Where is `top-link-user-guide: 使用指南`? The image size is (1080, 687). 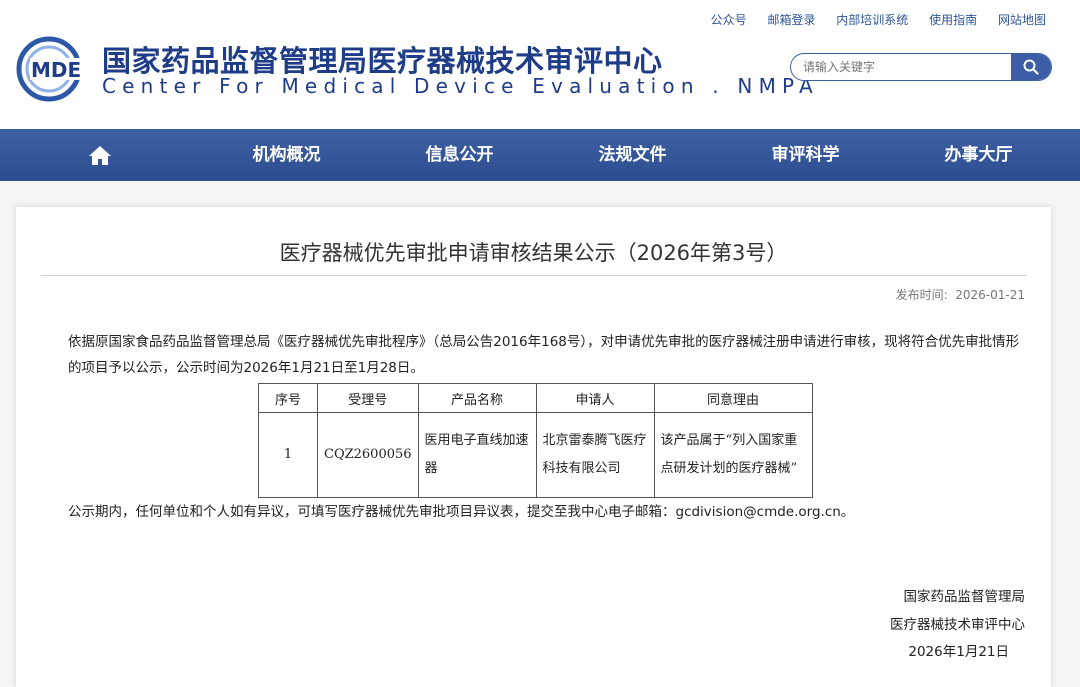
top-link-user-guide: 使用指南 is located at coordinates (953, 20).